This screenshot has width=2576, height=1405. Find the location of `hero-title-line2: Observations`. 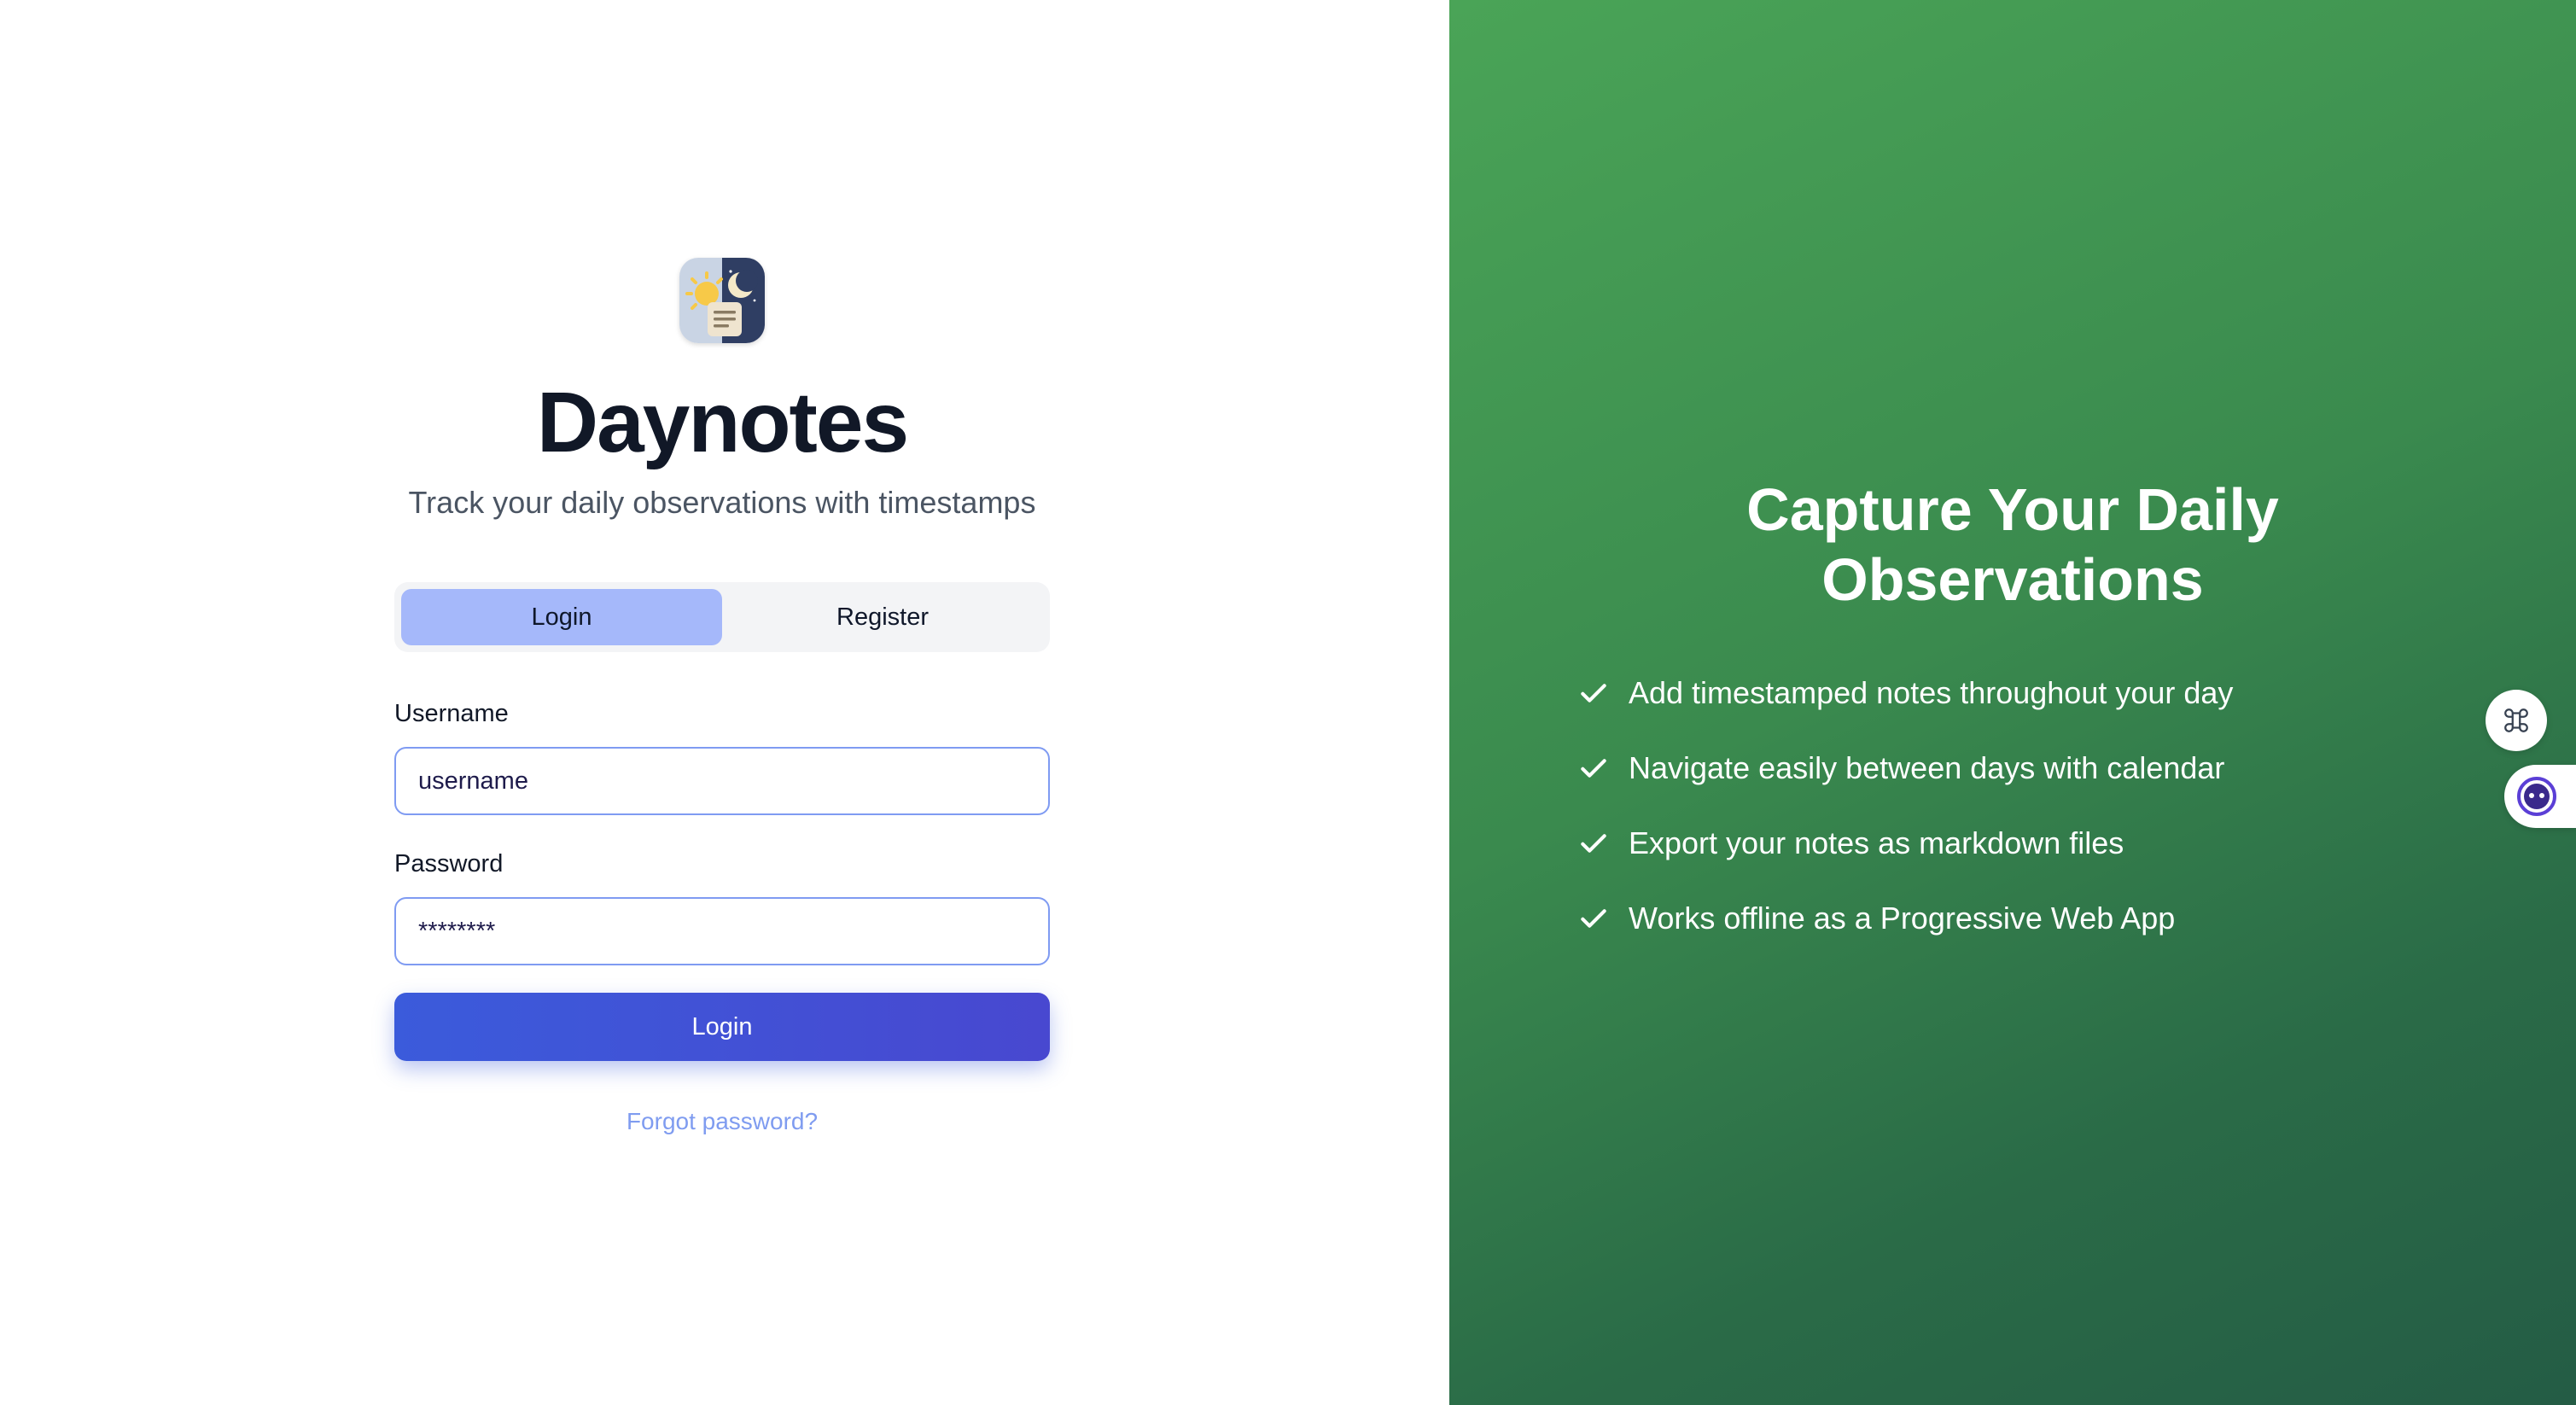

hero-title-line2: Observations is located at coordinates (2012, 579).